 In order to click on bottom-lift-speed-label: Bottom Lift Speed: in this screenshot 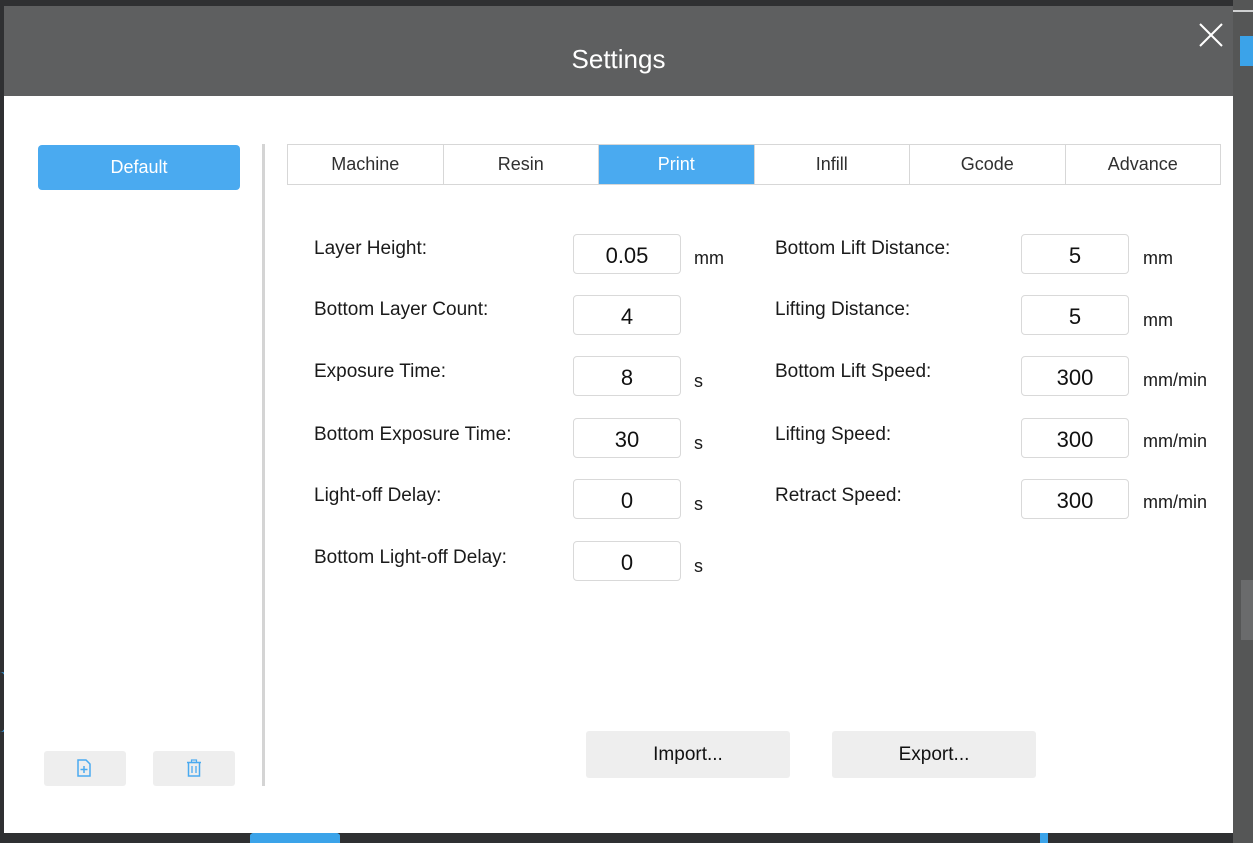, I will do `click(853, 371)`.